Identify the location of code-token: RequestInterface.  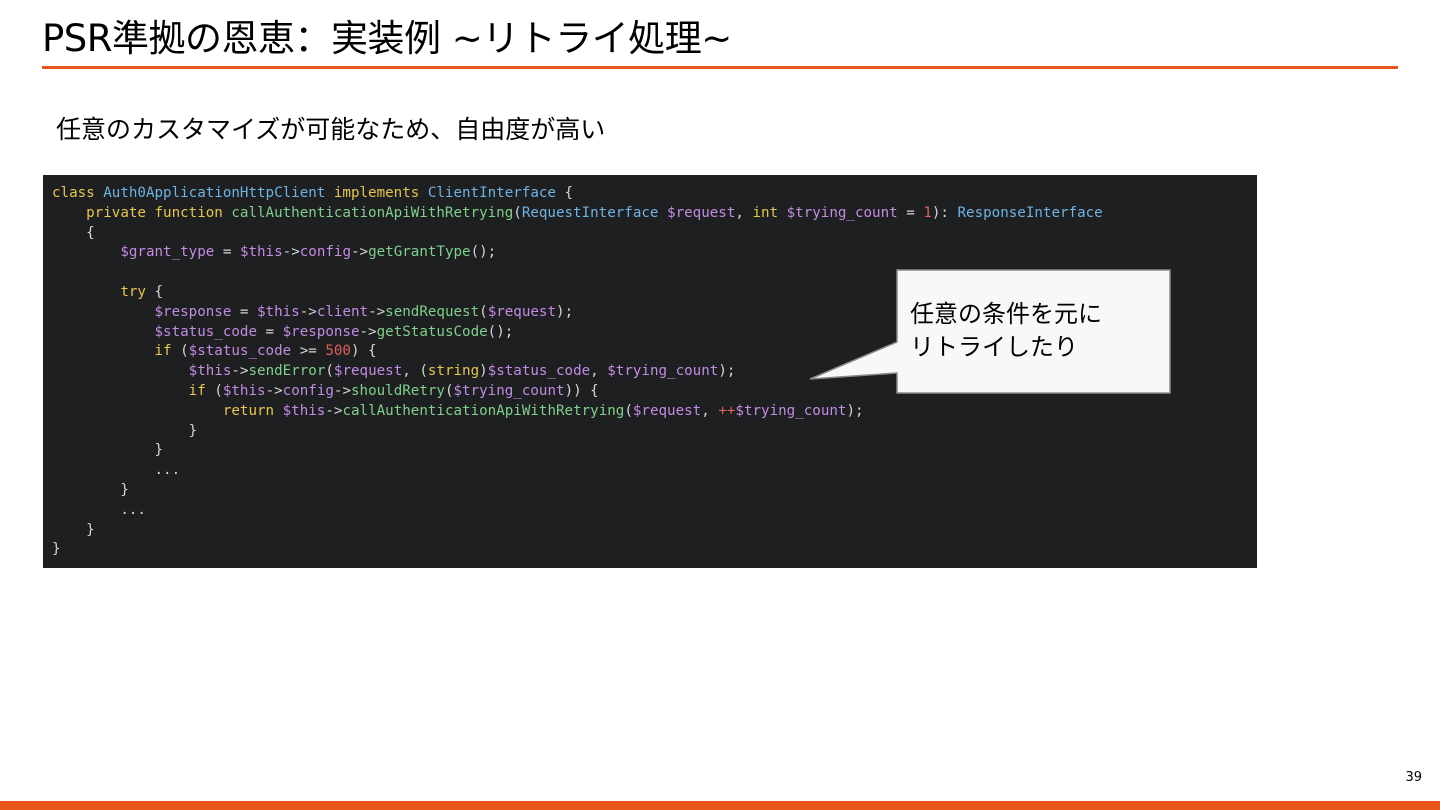
(594, 212).